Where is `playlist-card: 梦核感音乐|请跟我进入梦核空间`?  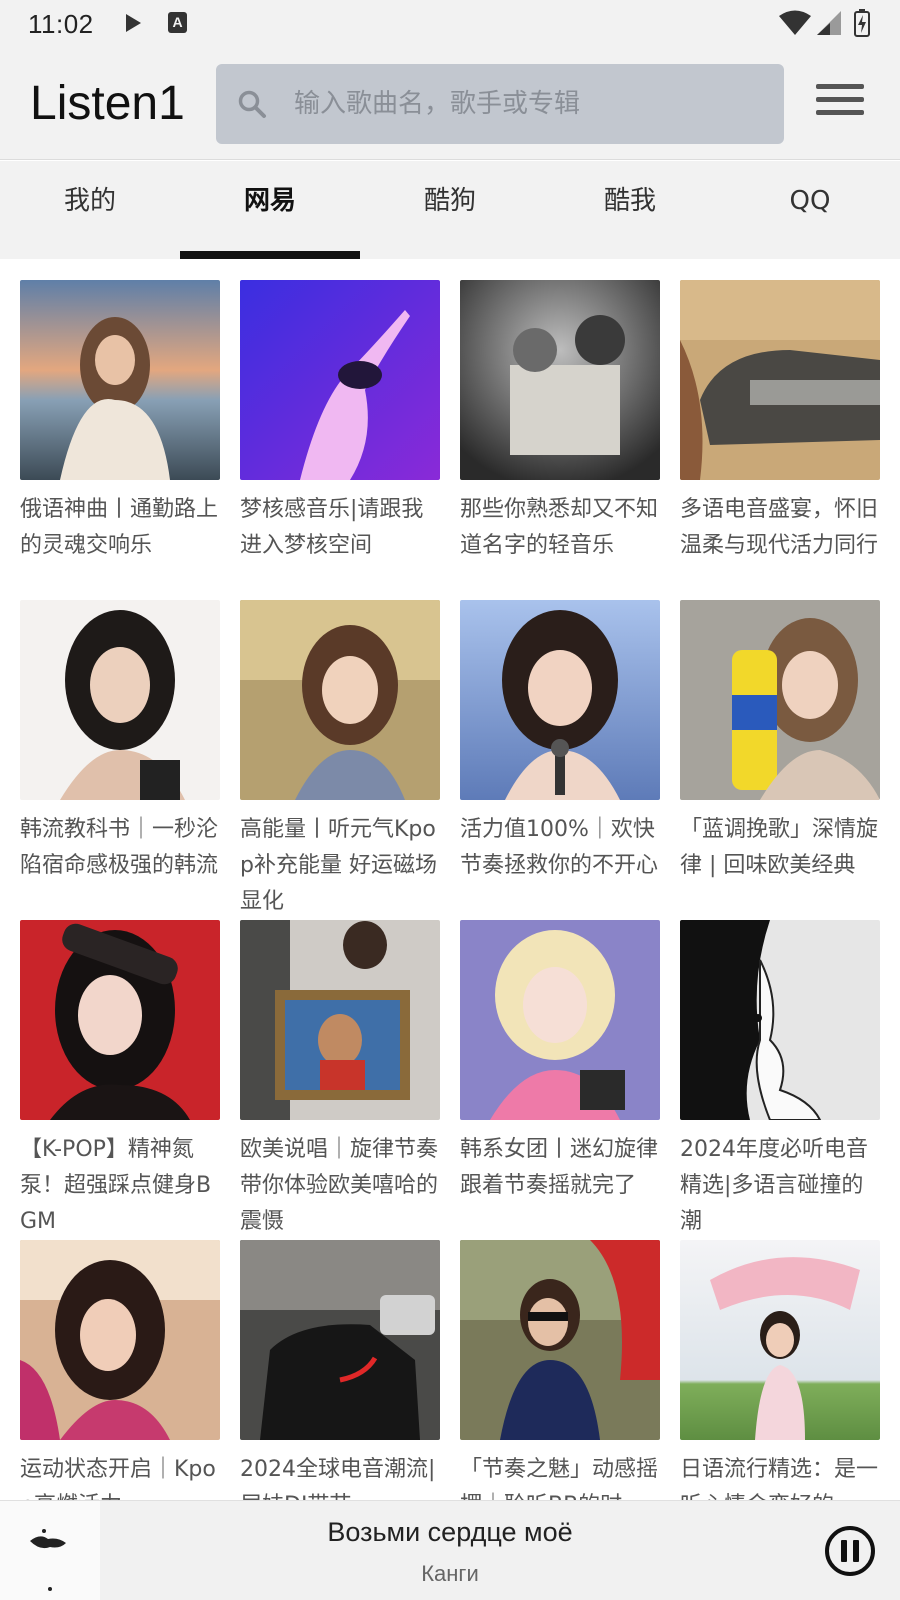
playlist-card: 梦核感音乐|请跟我进入梦核空间 is located at coordinates (340, 422).